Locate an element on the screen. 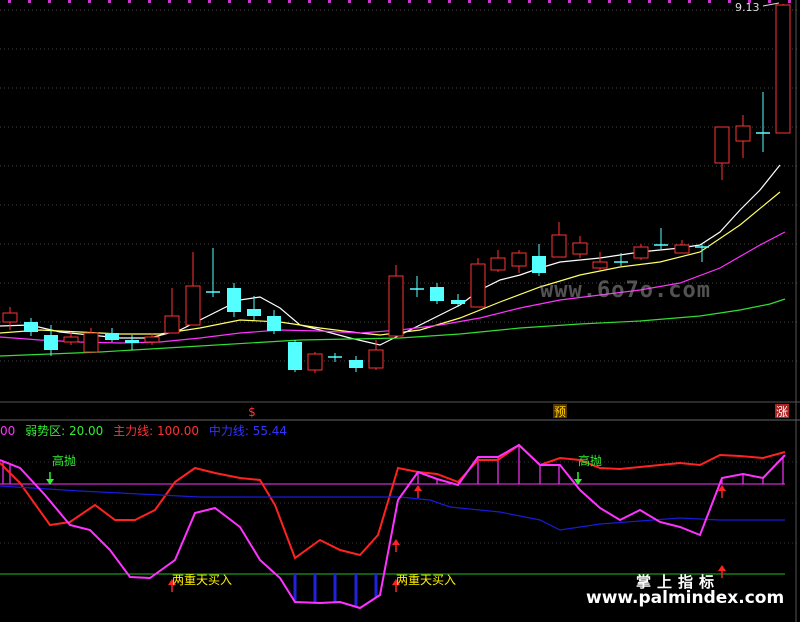  indicator-legend: 00 弱势区: 20.00 主力线: 100.00 中力线: 55.44 is located at coordinates (146, 430).